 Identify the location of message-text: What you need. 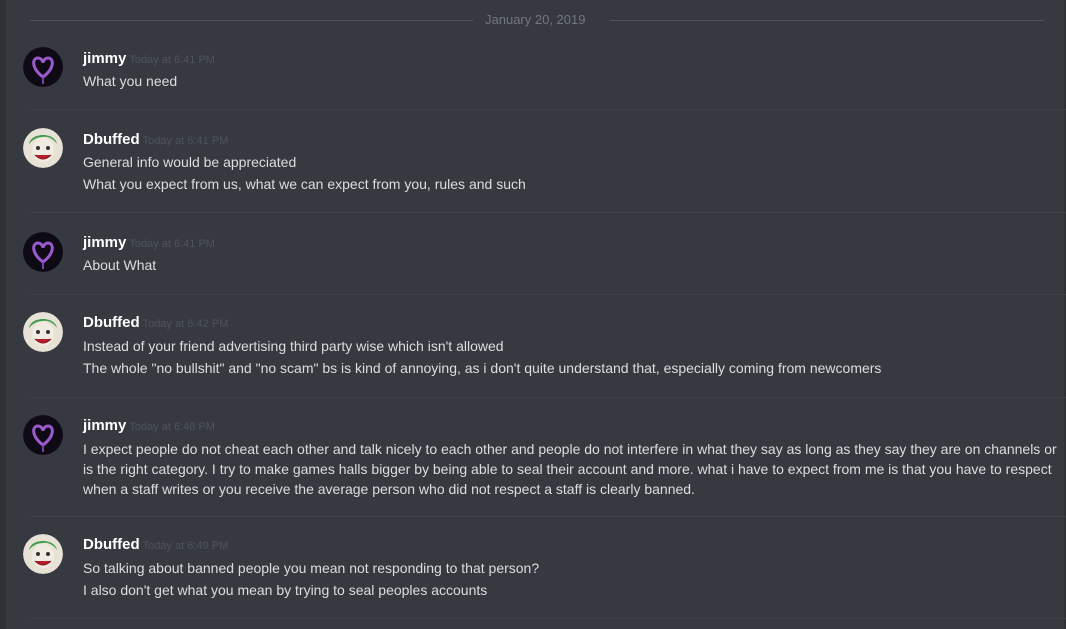
(130, 81).